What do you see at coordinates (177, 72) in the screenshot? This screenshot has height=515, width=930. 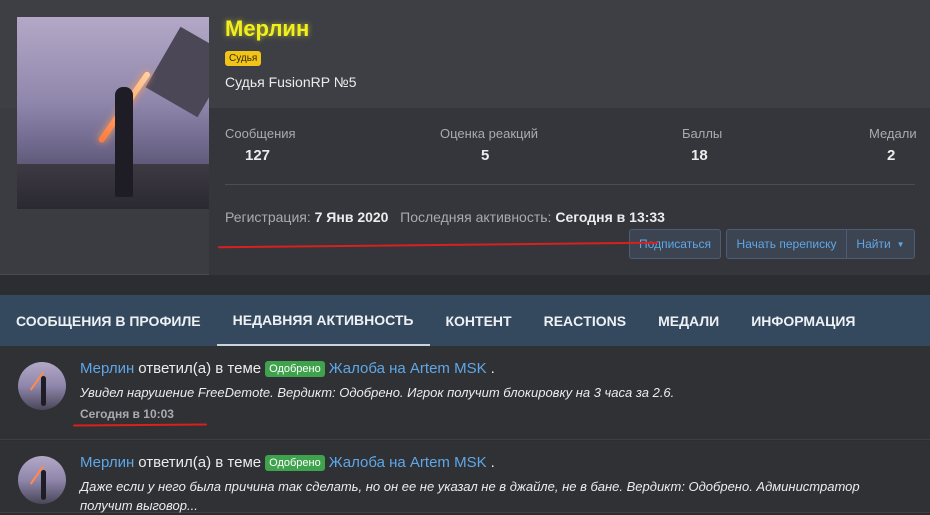 I see `avatar-rock` at bounding box center [177, 72].